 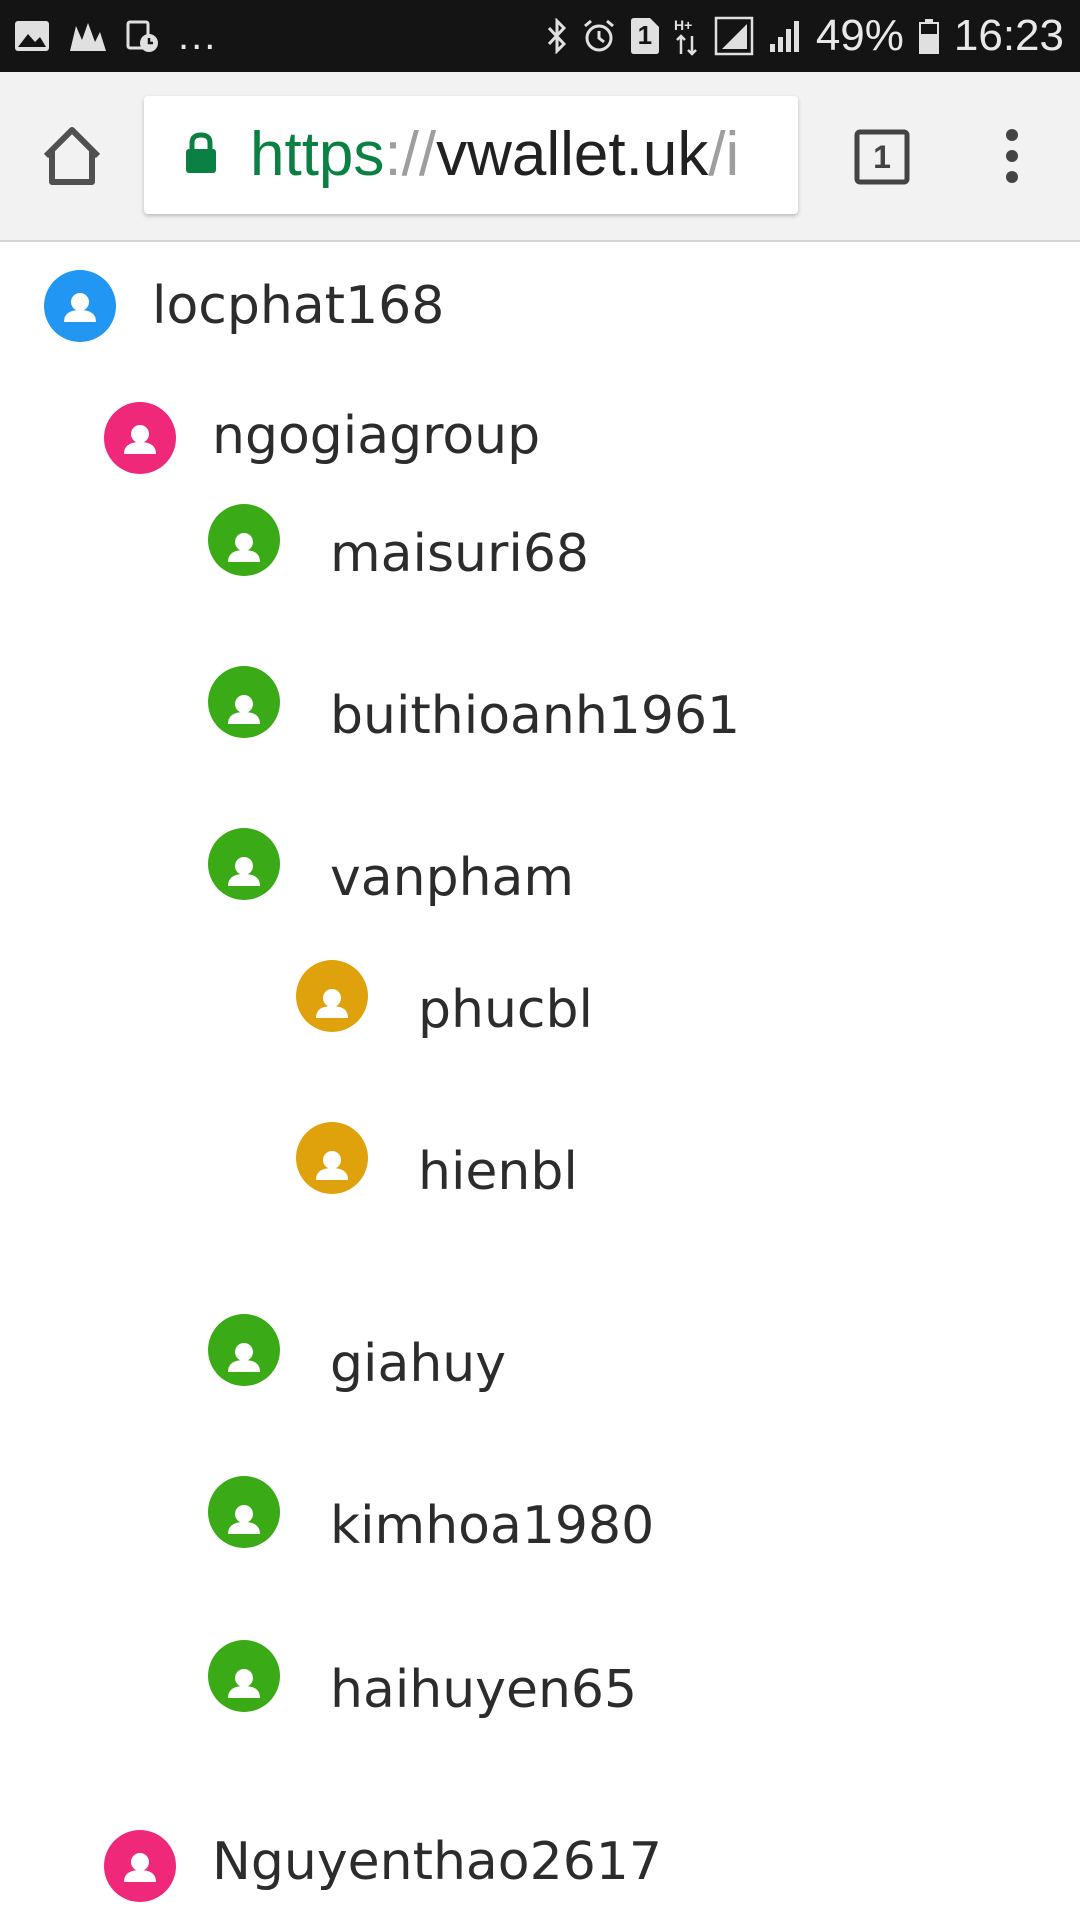 I want to click on sim-icon: 1, so click(x=645, y=36).